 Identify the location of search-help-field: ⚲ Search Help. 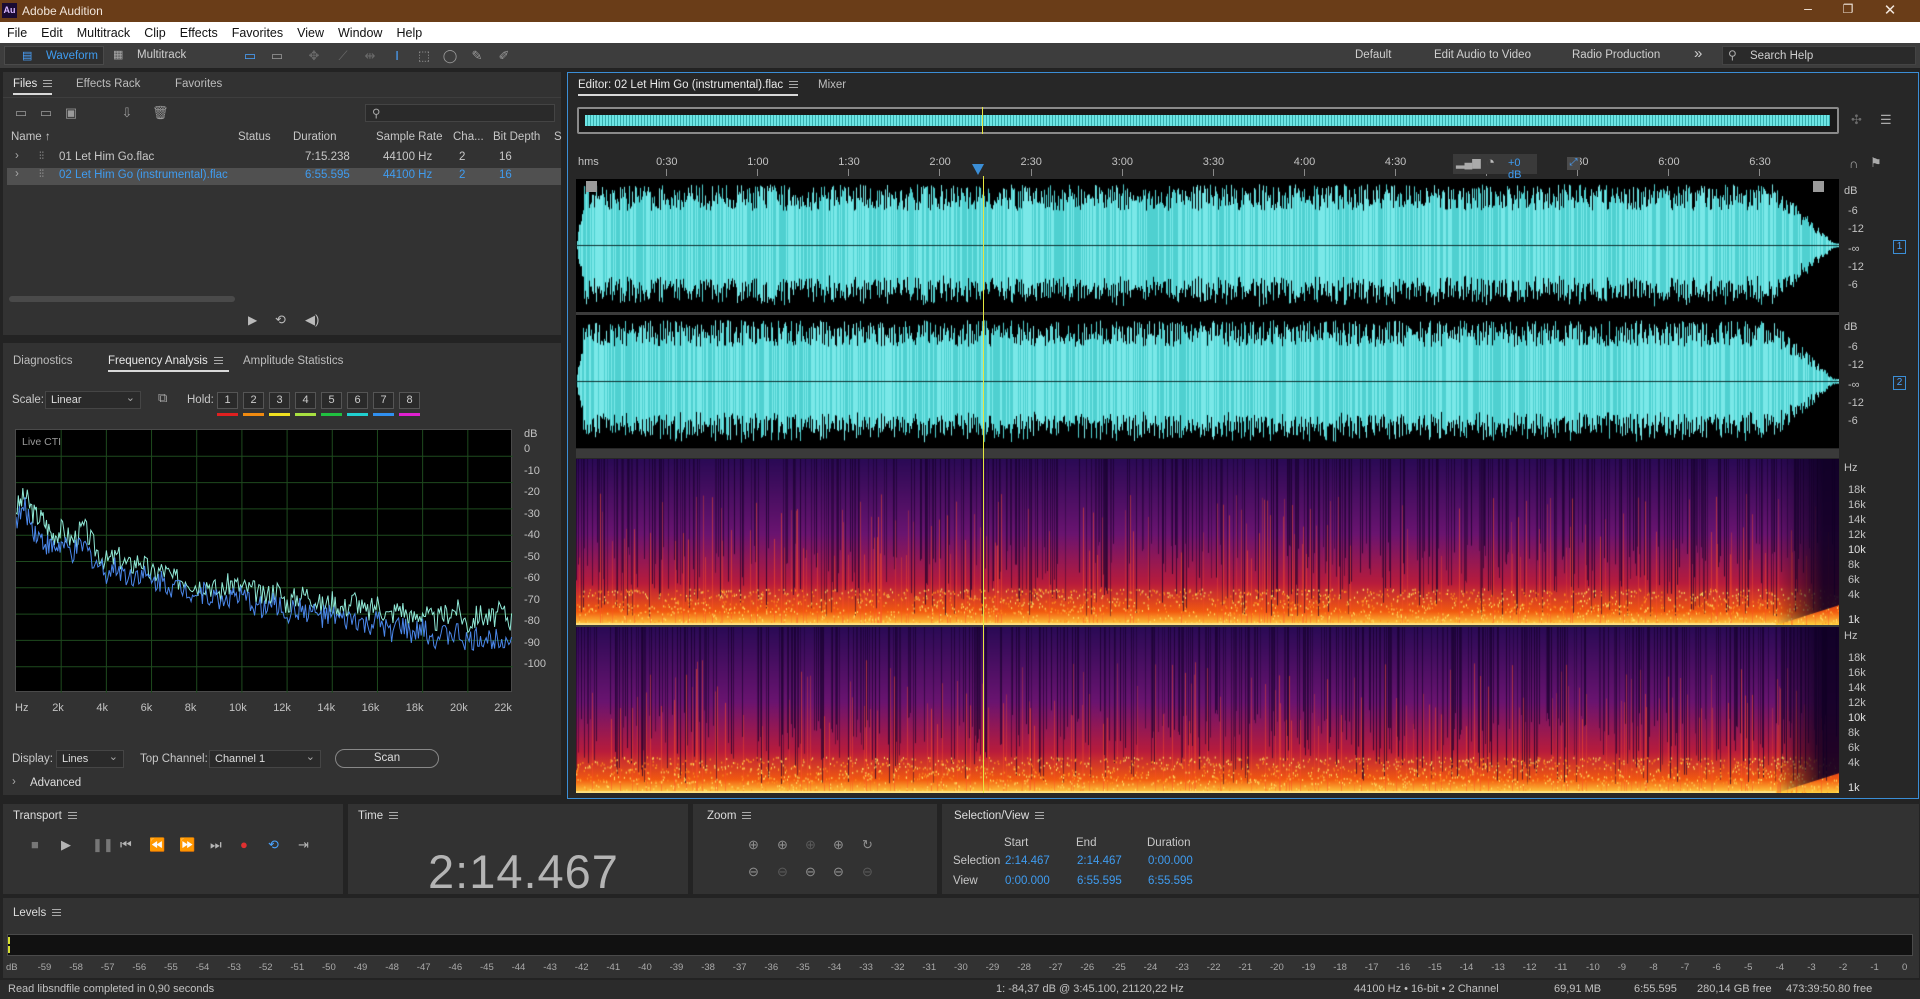
(1819, 55).